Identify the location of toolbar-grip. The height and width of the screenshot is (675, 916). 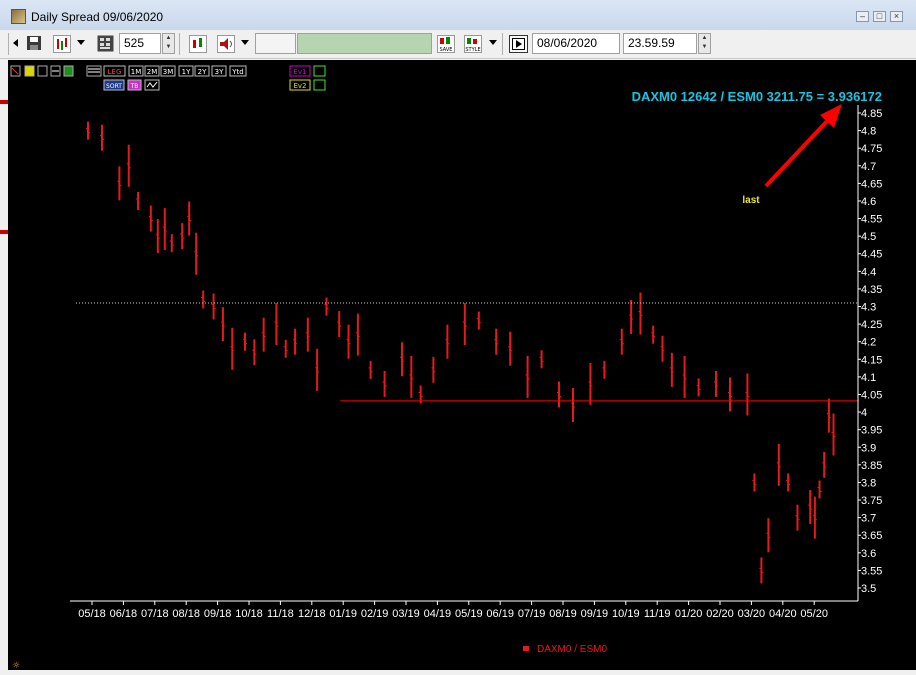
(8, 44).